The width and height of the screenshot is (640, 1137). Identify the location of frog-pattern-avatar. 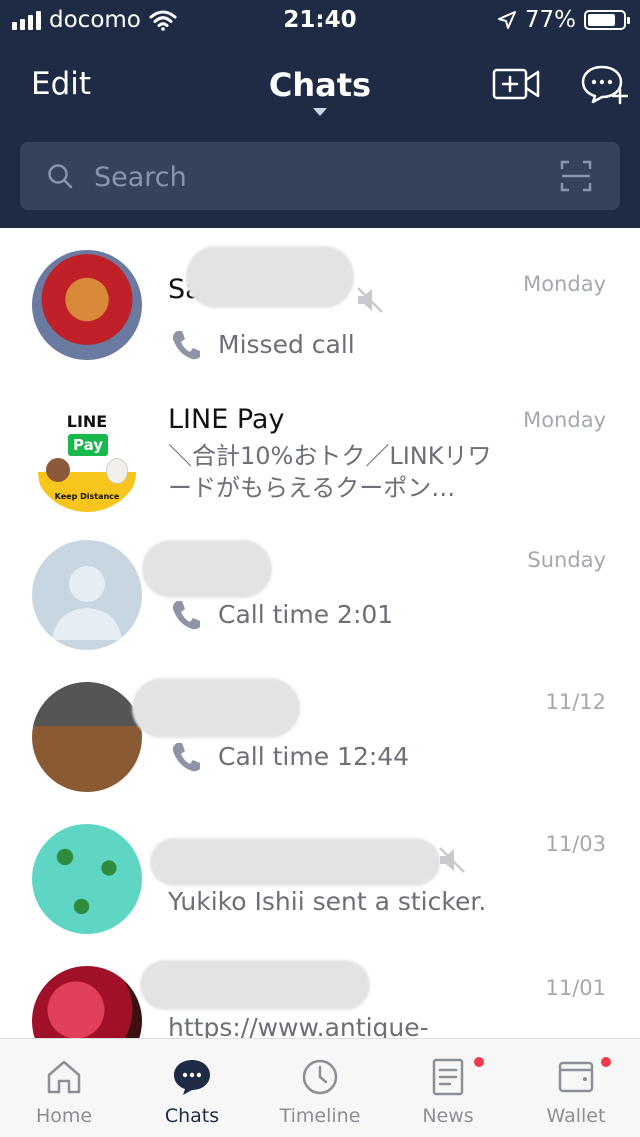
(87, 879).